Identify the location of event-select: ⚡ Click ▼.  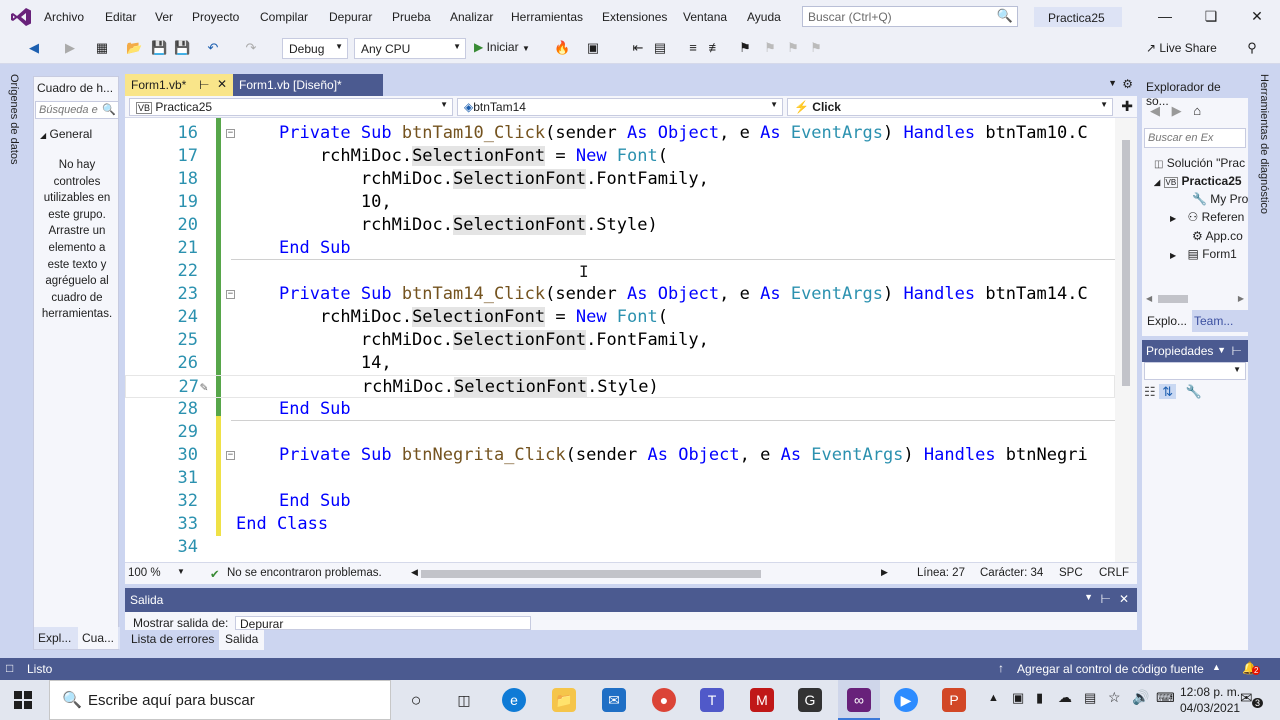
(950, 107).